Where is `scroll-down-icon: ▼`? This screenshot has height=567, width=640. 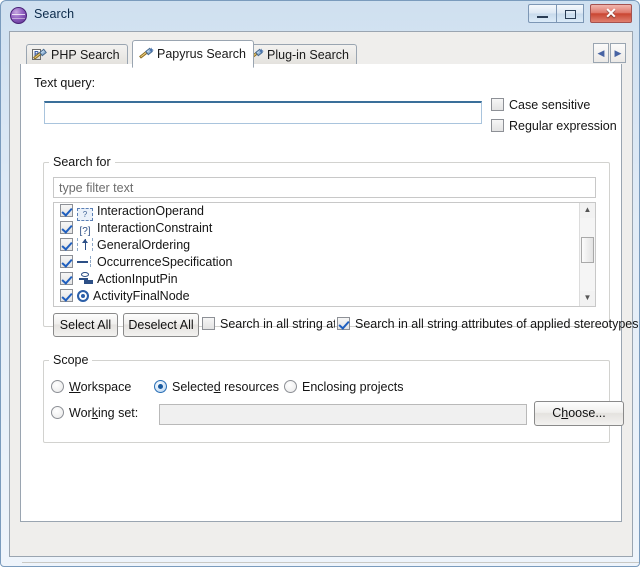
scroll-down-icon: ▼ is located at coordinates (587, 298).